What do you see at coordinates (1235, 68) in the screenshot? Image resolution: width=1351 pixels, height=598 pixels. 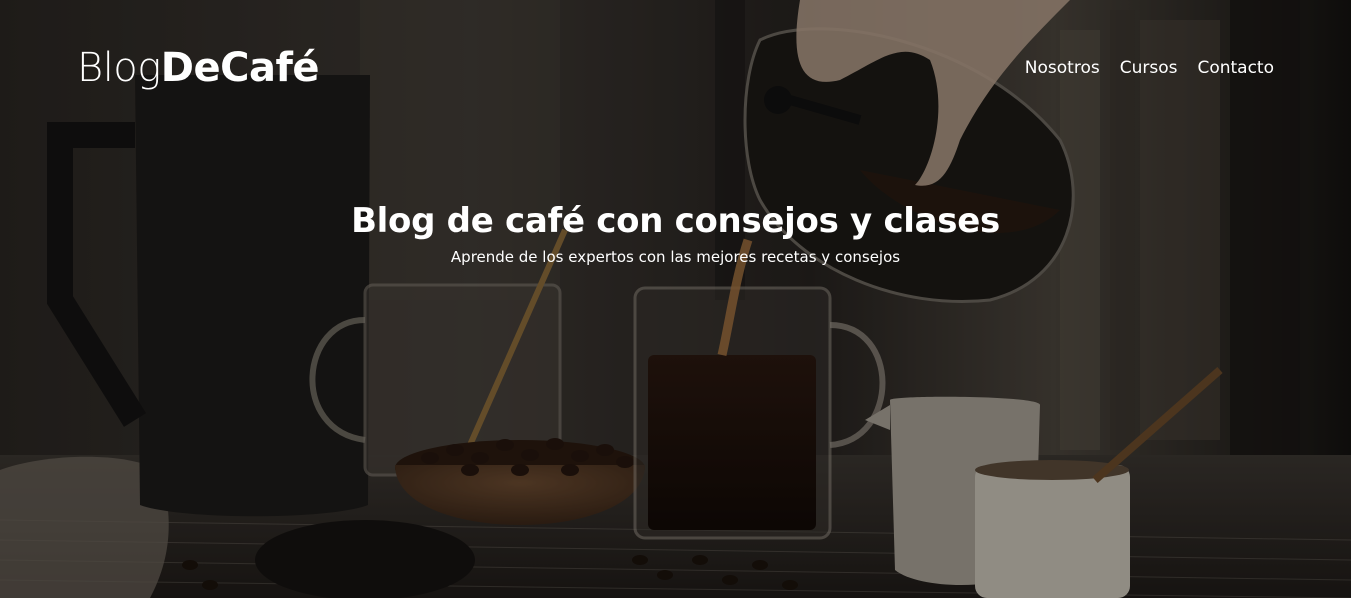 I see `nav-link-contacto: Contacto` at bounding box center [1235, 68].